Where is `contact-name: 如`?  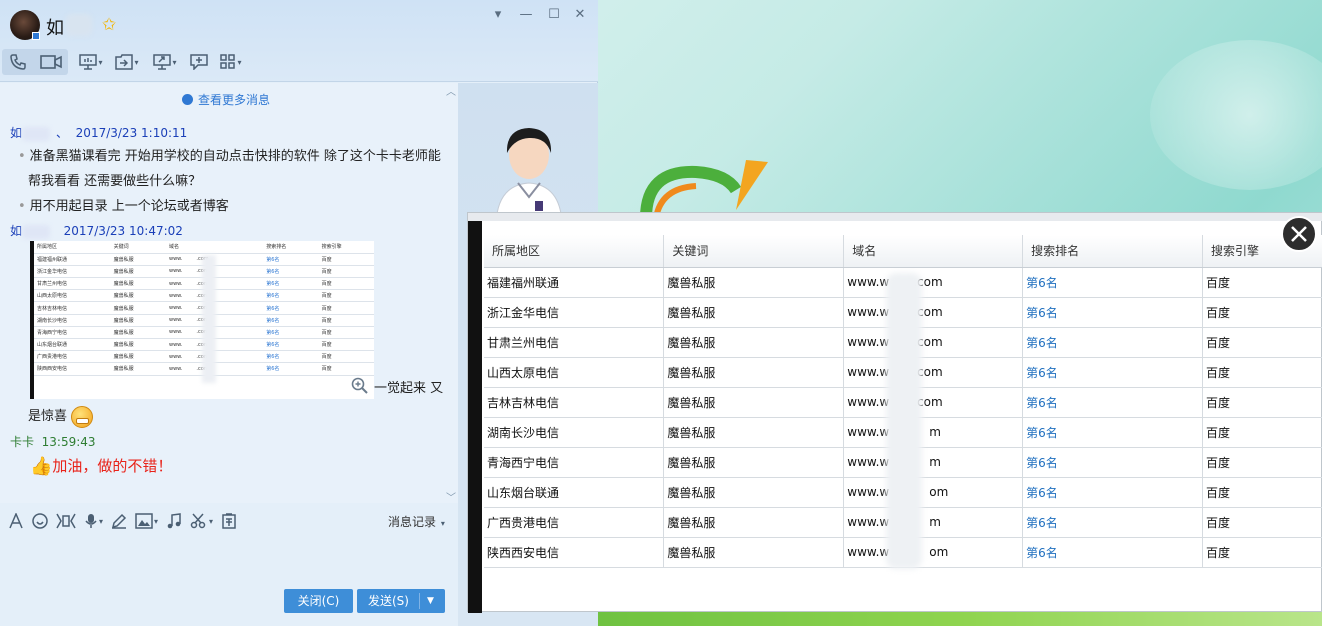 contact-name: 如 is located at coordinates (55, 27).